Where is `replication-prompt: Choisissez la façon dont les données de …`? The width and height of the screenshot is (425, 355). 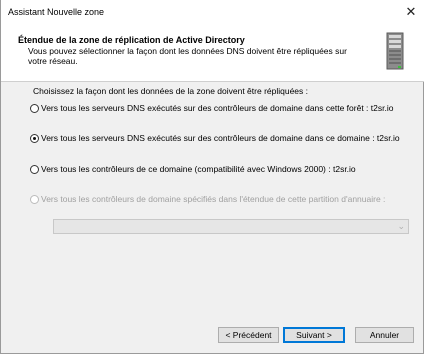
replication-prompt: Choisissez la façon dont les données de … is located at coordinates (171, 91).